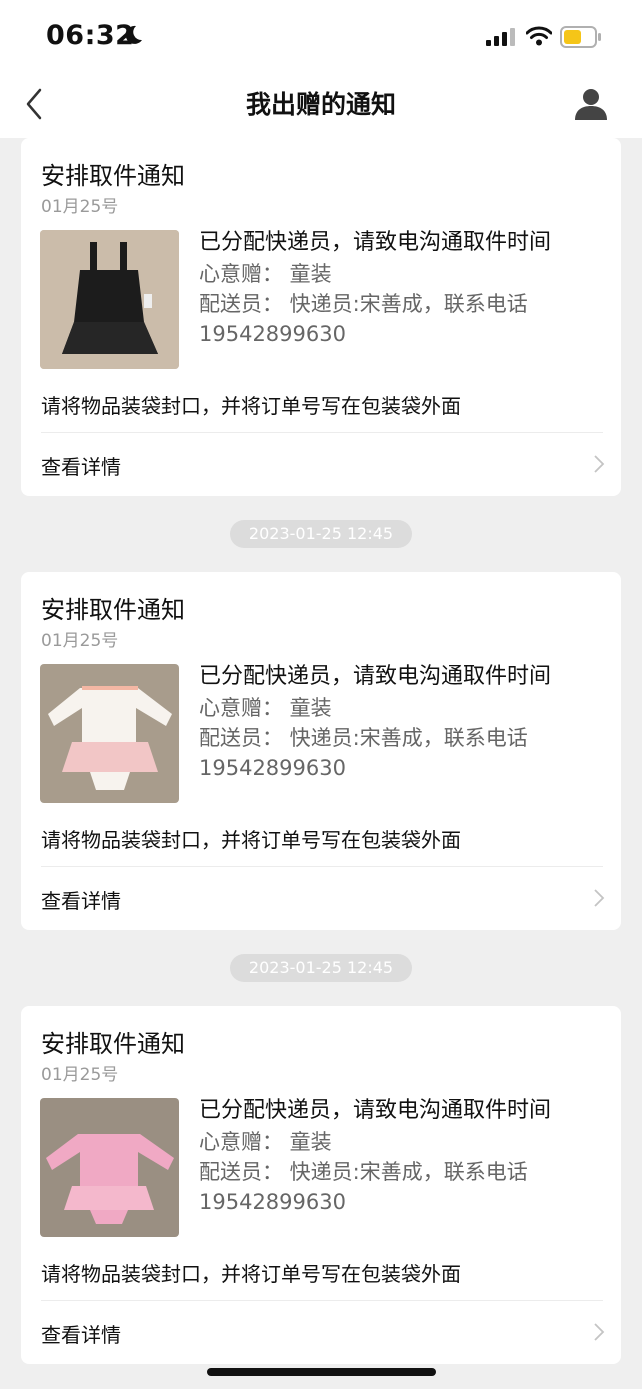 This screenshot has width=642, height=1389. Describe the element at coordinates (109, 299) in the screenshot. I see `black-dress-image` at that location.